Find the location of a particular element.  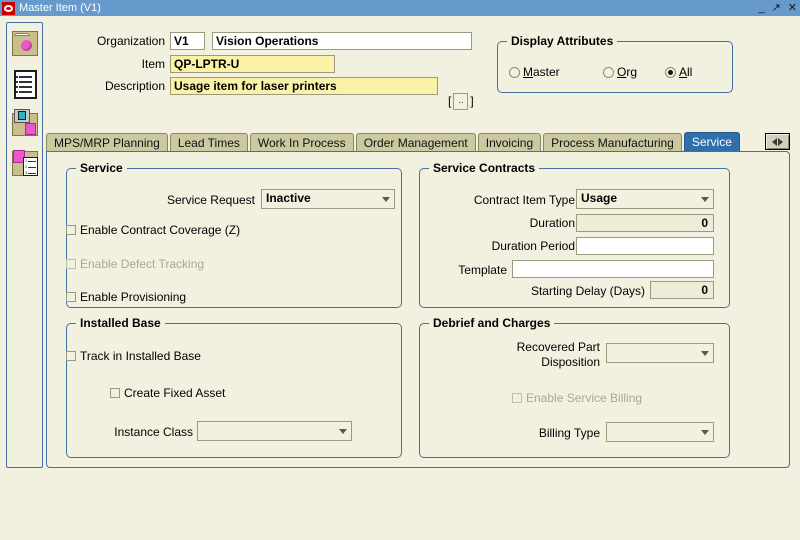

list-document-icon is located at coordinates (25, 85).